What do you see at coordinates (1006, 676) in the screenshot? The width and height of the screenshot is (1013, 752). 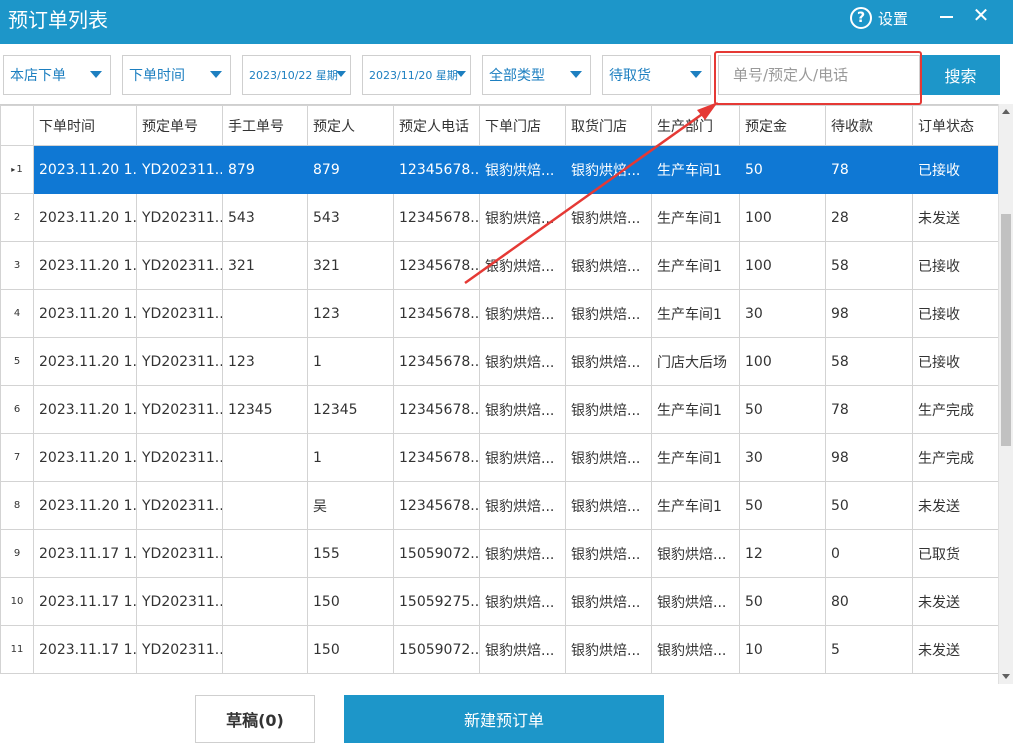 I see `scroll-down-icon` at bounding box center [1006, 676].